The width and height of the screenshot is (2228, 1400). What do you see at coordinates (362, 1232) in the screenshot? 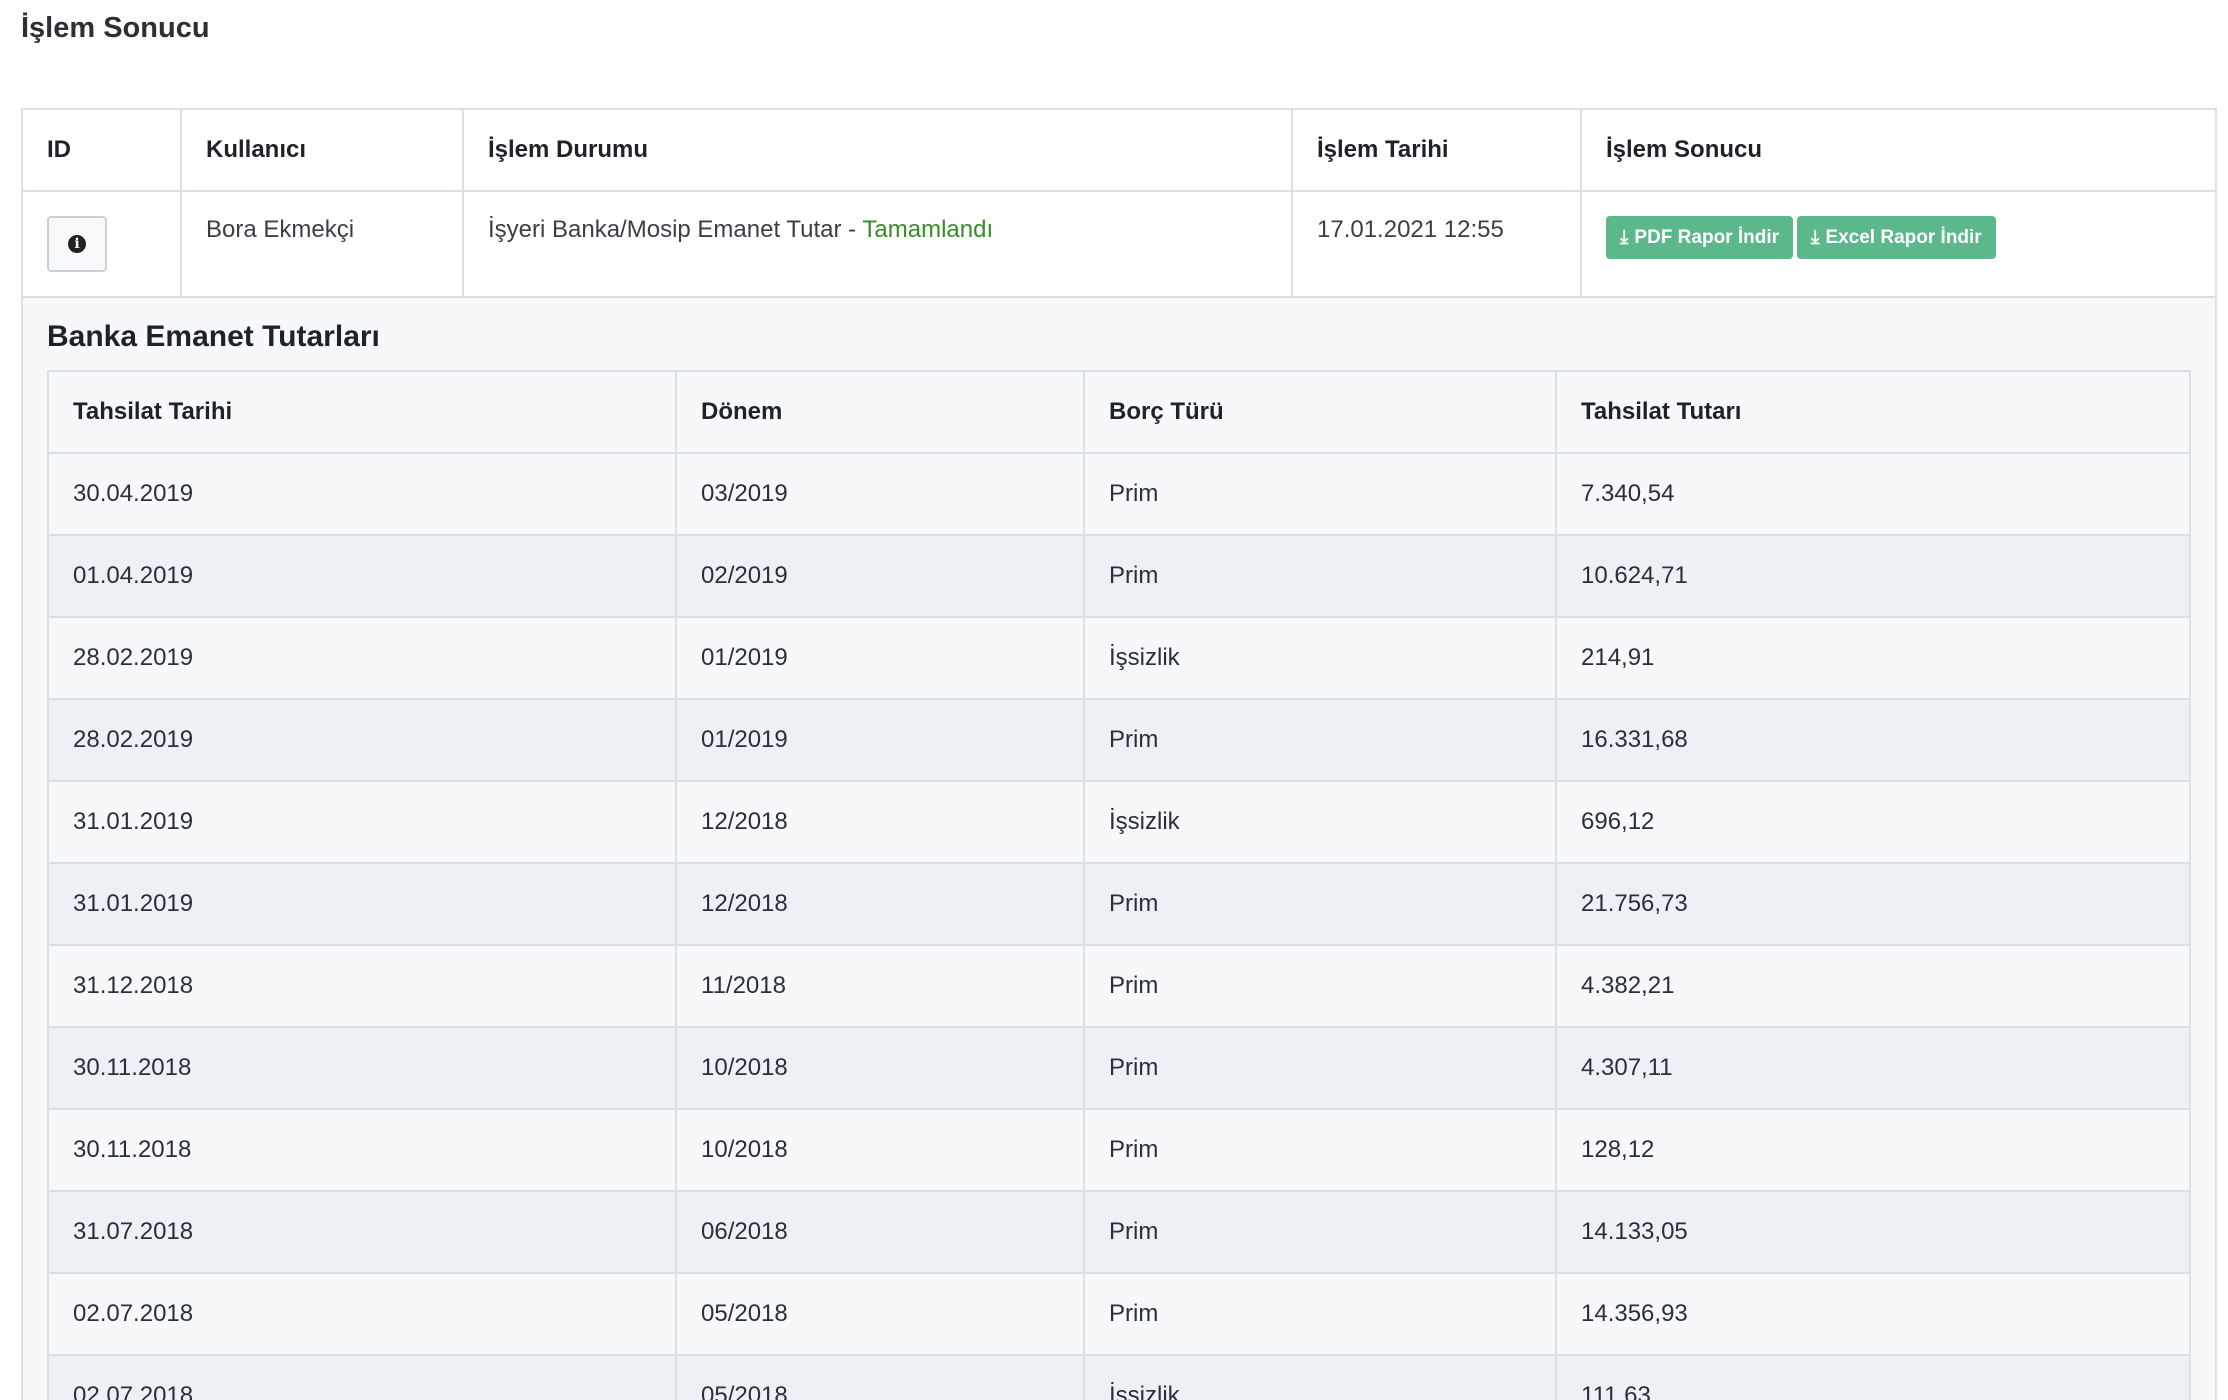
I see `collection-date-cell: 31.07.2018` at bounding box center [362, 1232].